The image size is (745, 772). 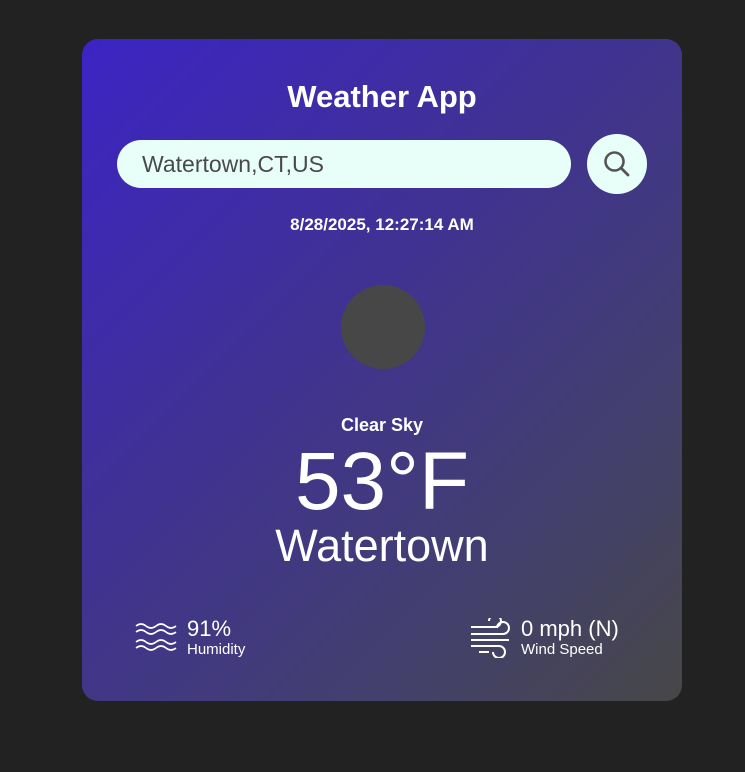 I want to click on app-title: Weather App, so click(x=382, y=96).